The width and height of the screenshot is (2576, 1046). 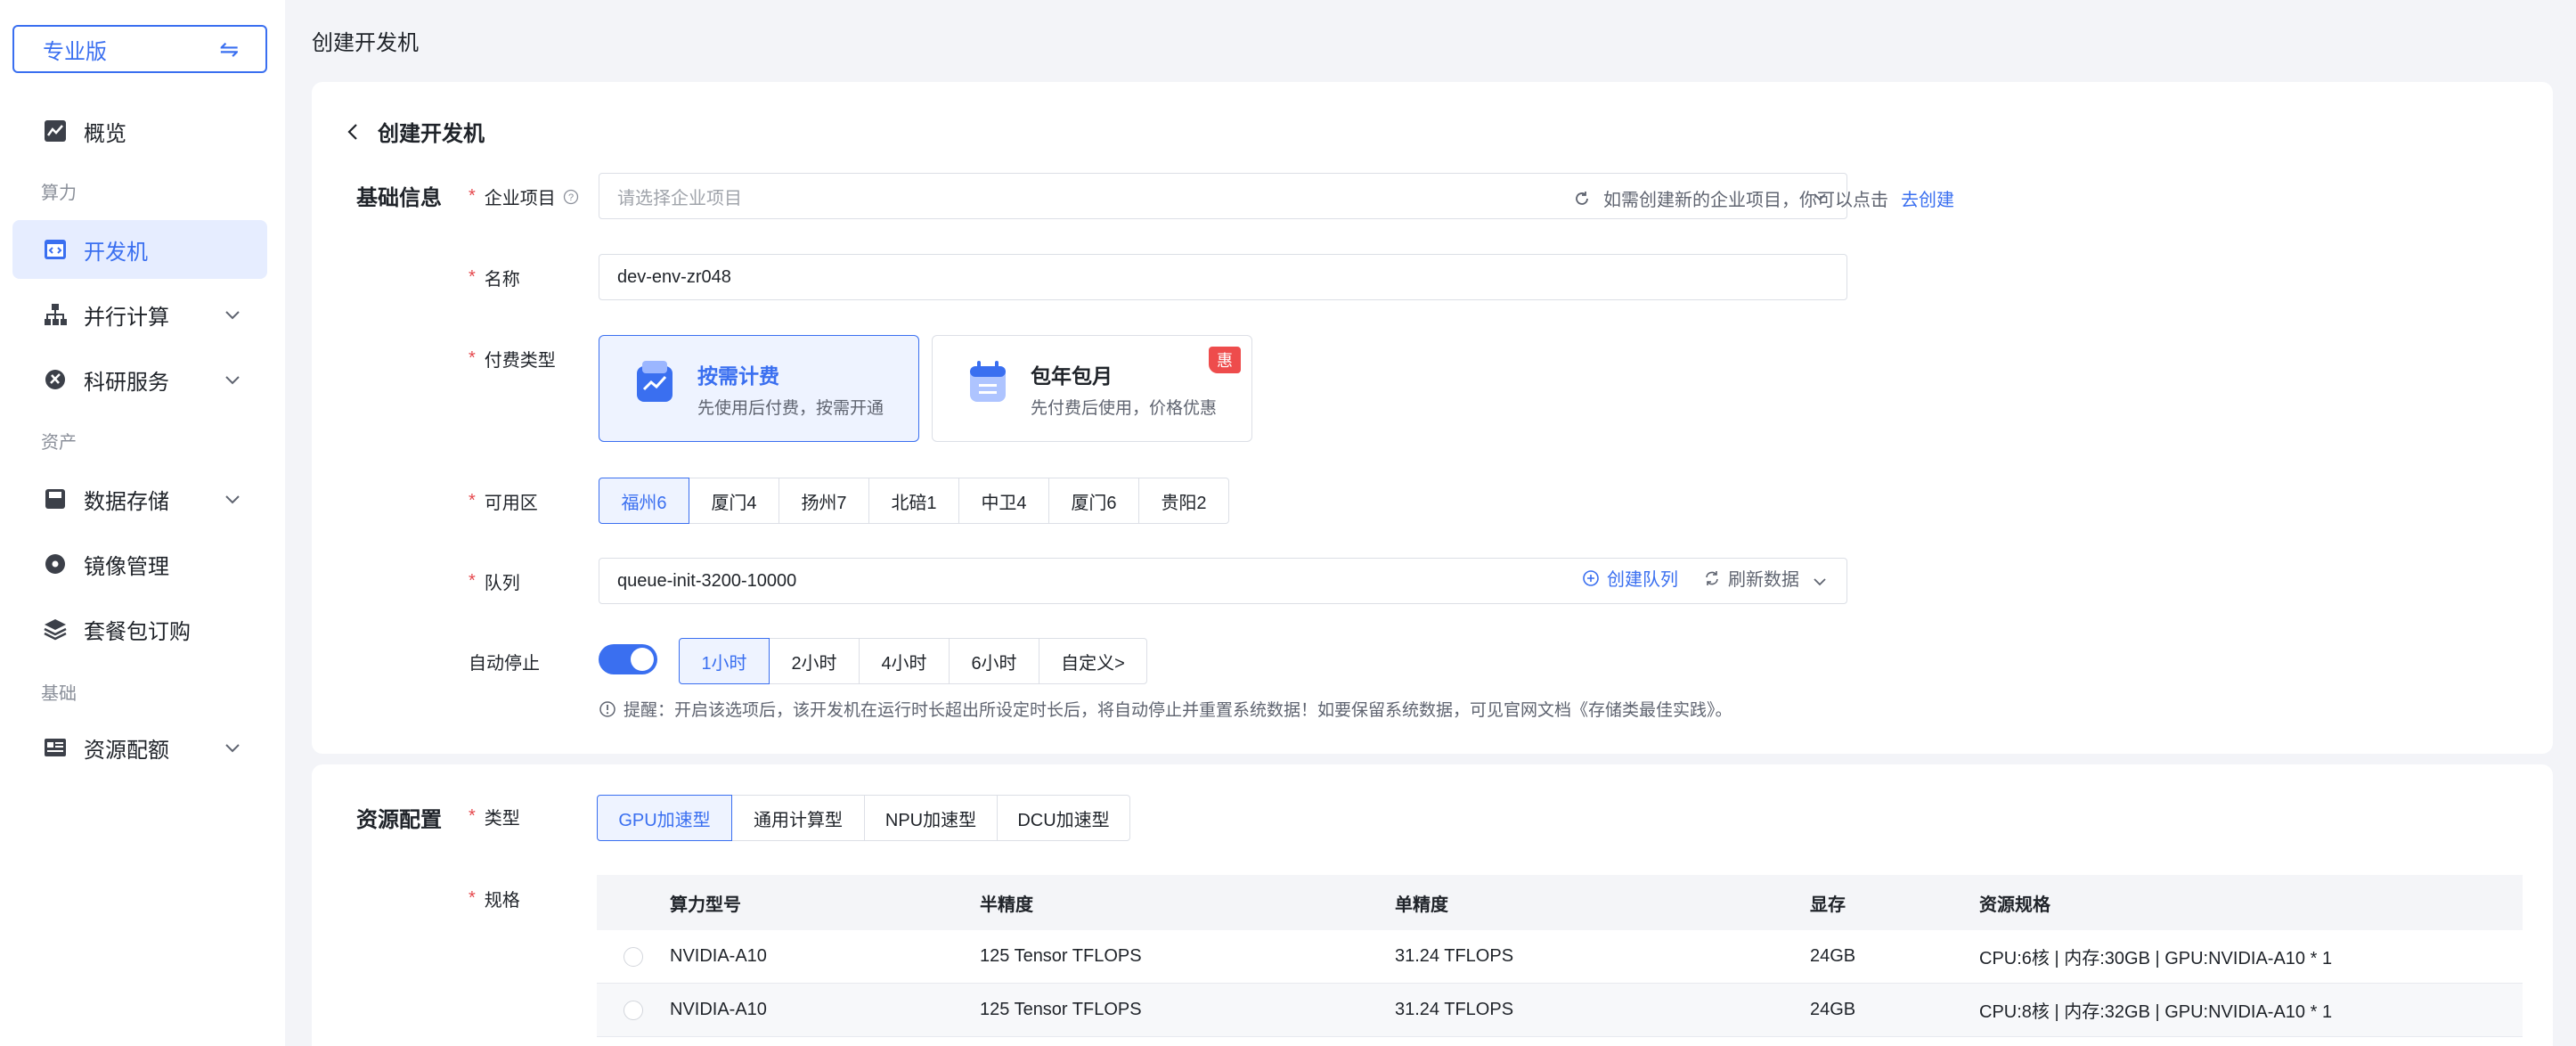 What do you see at coordinates (229, 49) in the screenshot?
I see `swap-icon: ⇋` at bounding box center [229, 49].